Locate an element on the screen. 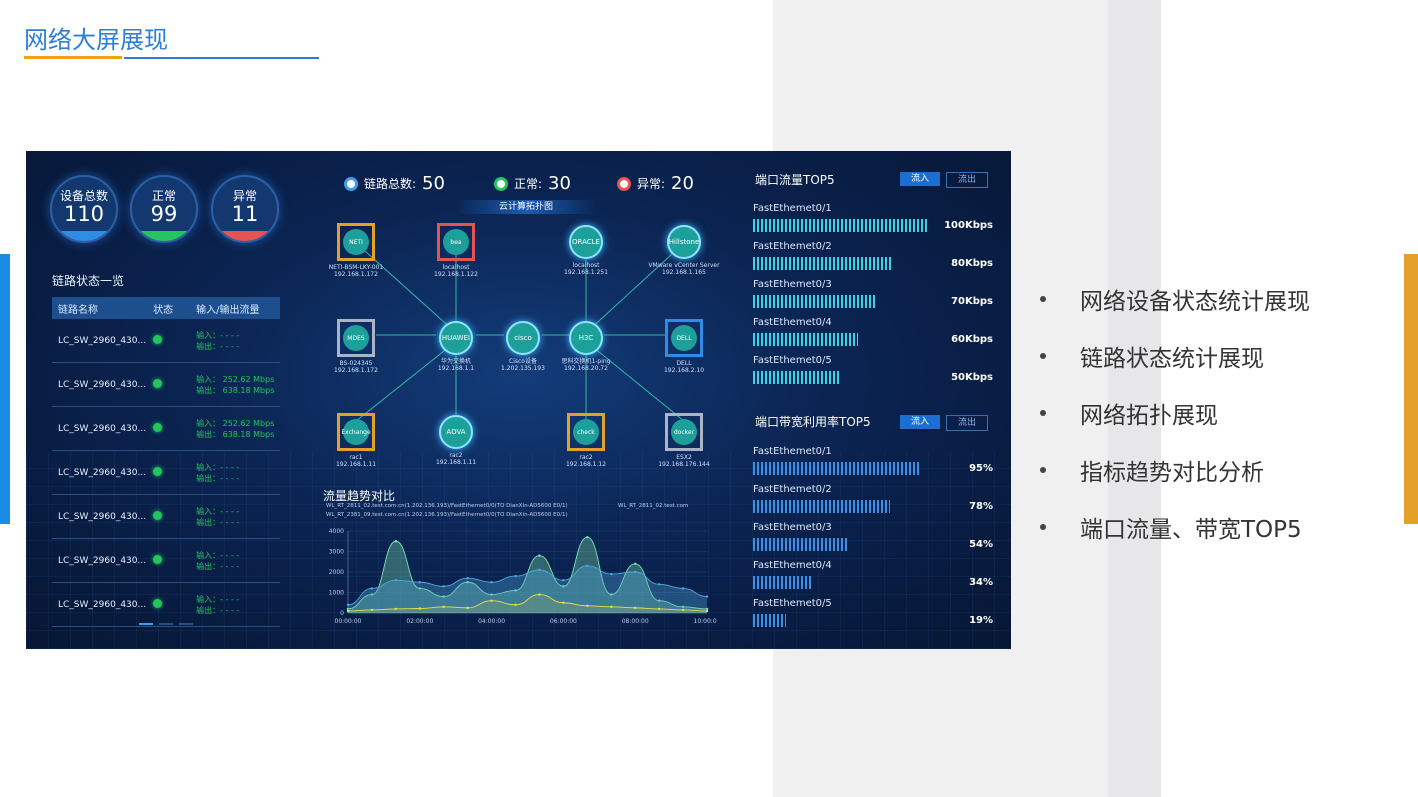 The image size is (1418, 797). topology-node: docker ESX2 192.168.176.144 is located at coordinates (684, 440).